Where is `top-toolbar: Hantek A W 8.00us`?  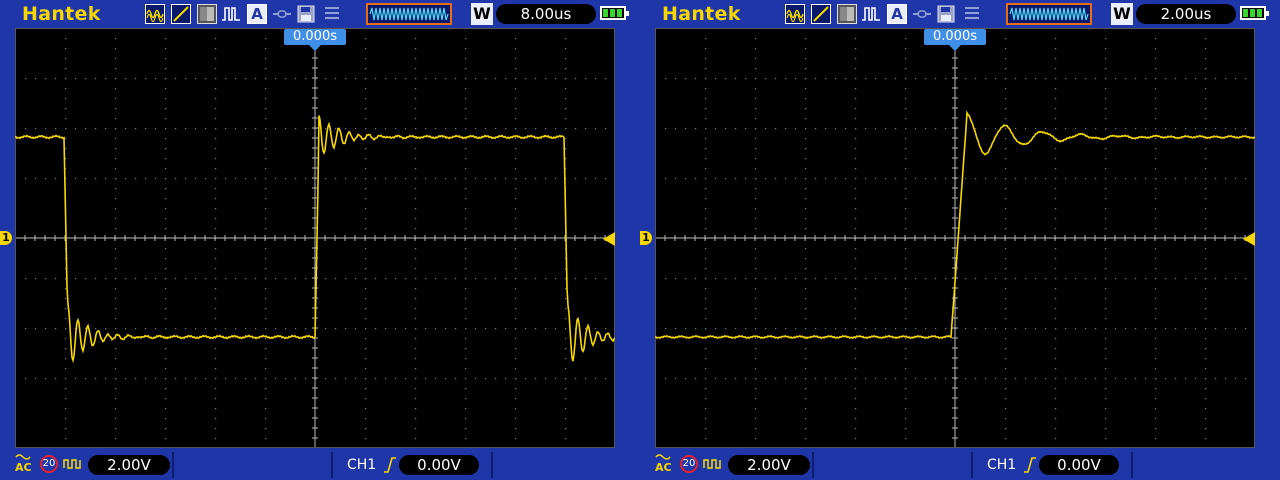
top-toolbar: Hantek A W 8.00us is located at coordinates (320, 14).